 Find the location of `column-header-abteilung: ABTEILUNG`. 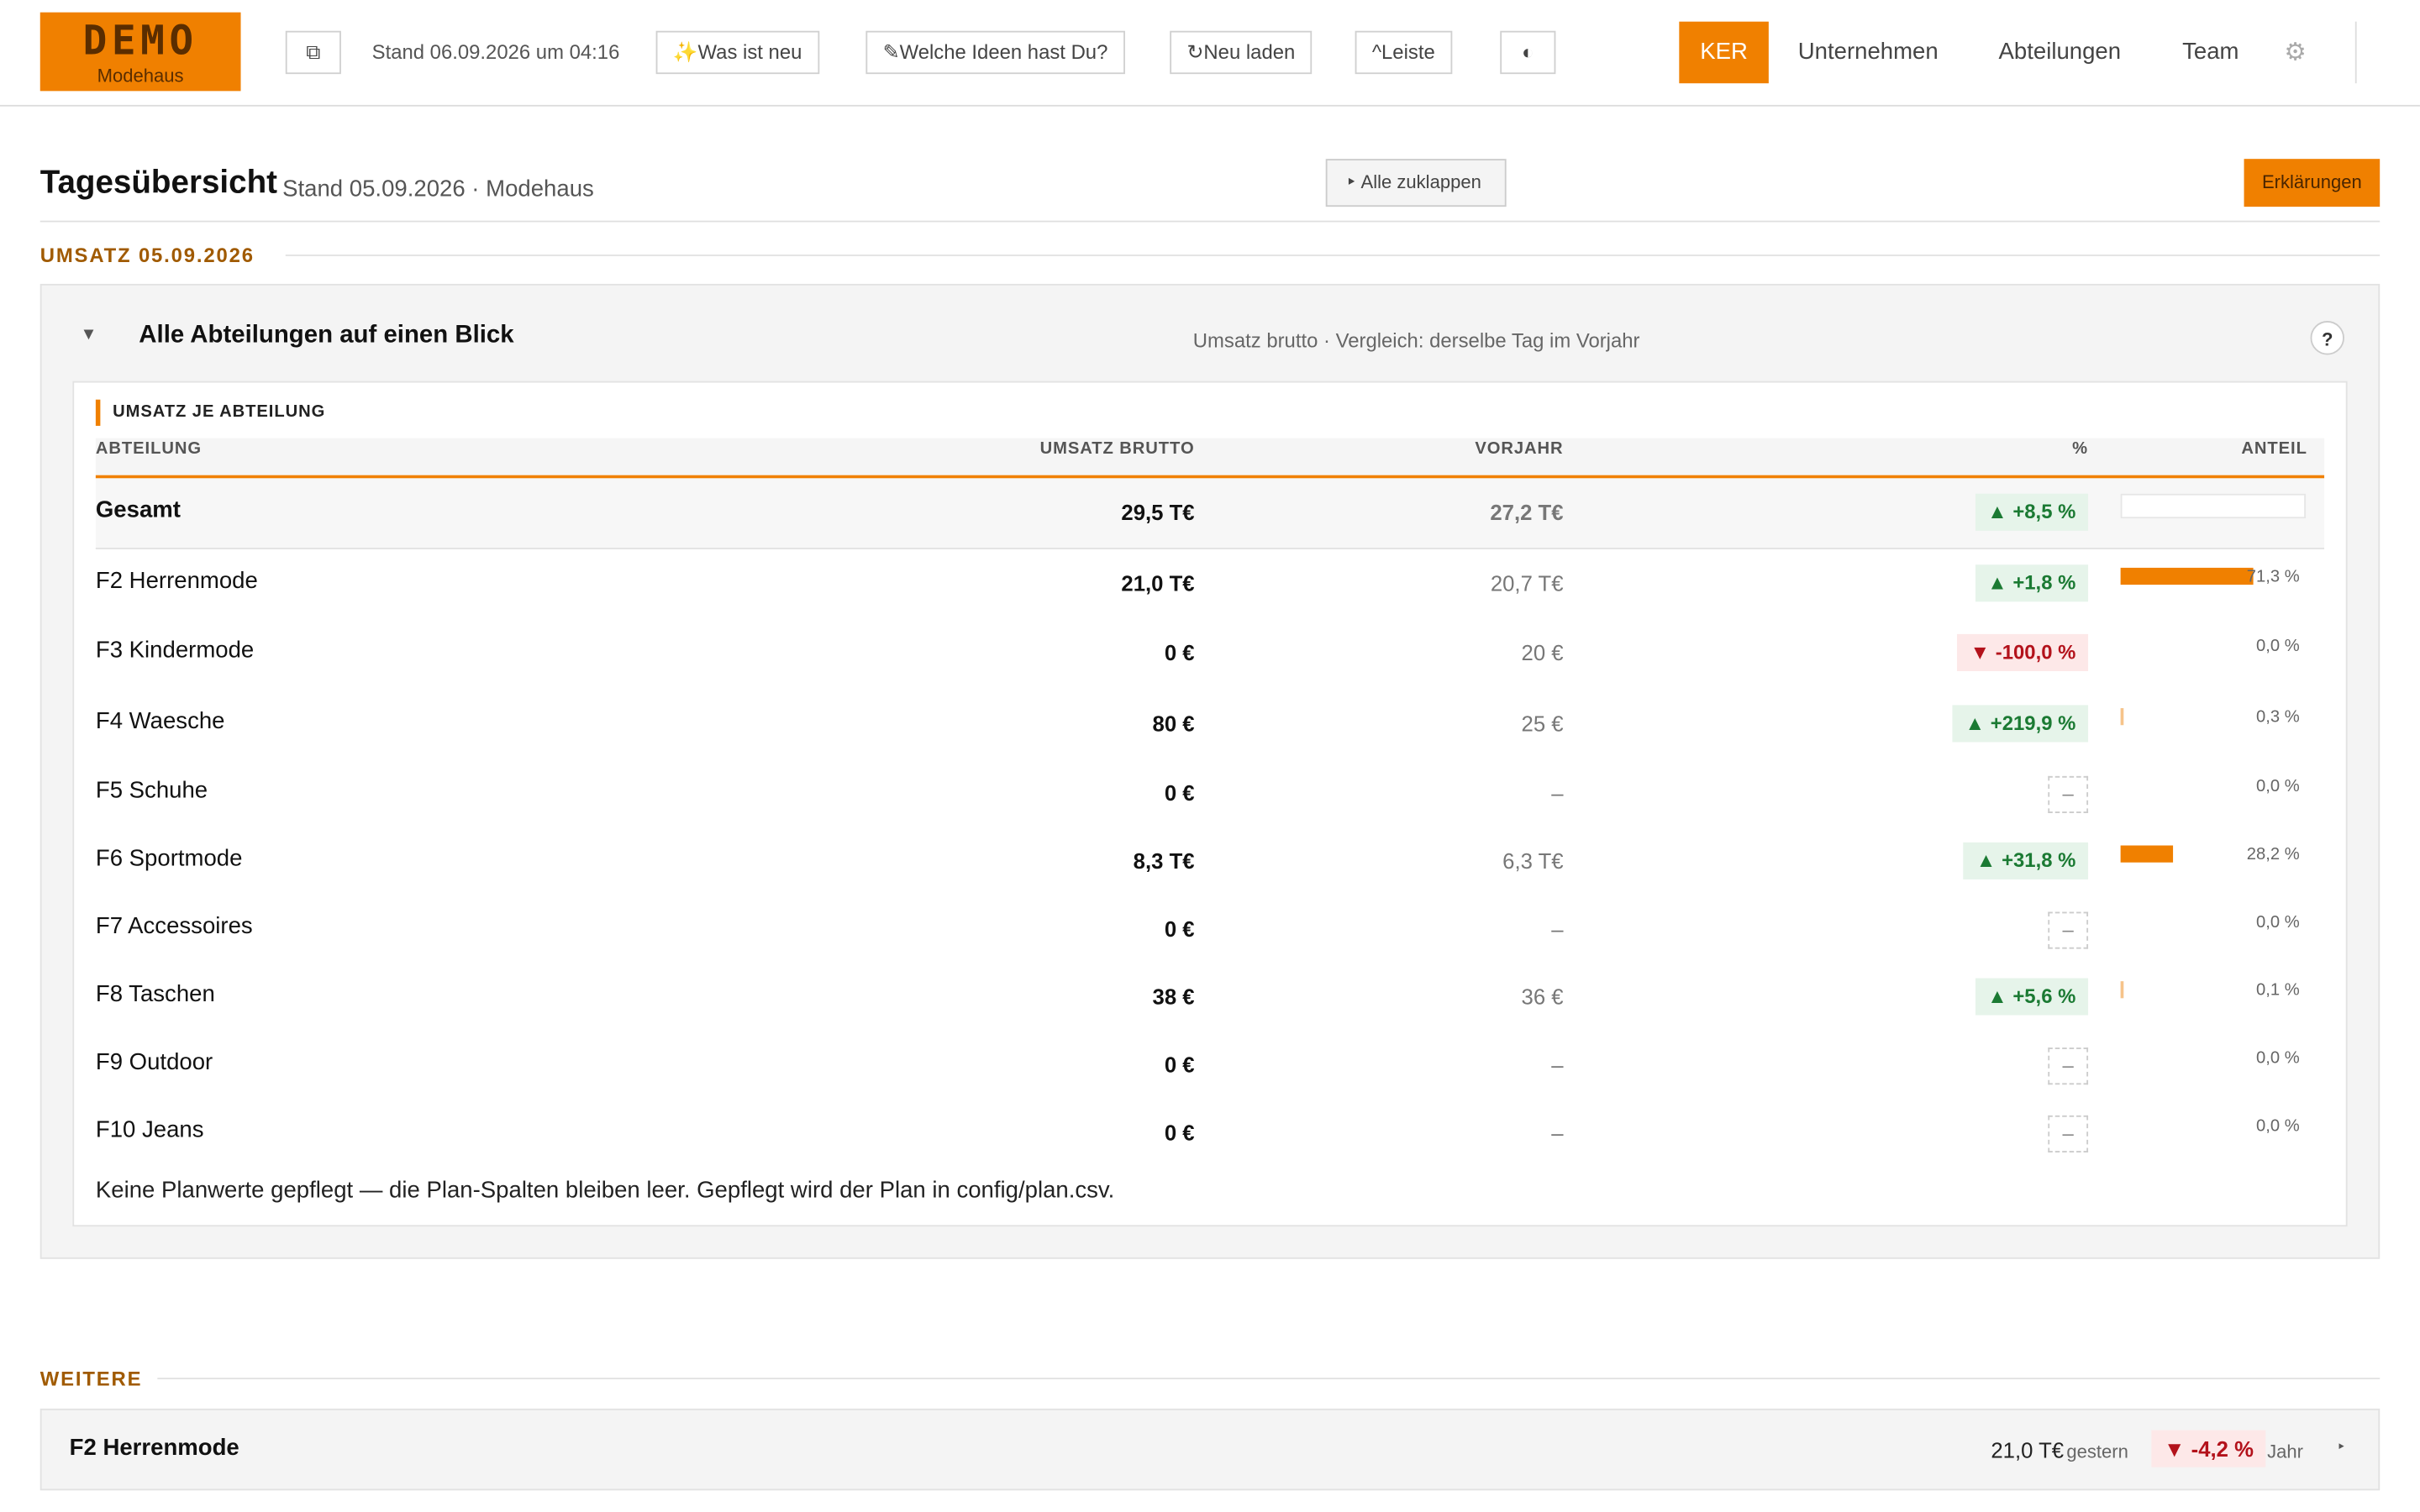

column-header-abteilung: ABTEILUNG is located at coordinates (149, 449).